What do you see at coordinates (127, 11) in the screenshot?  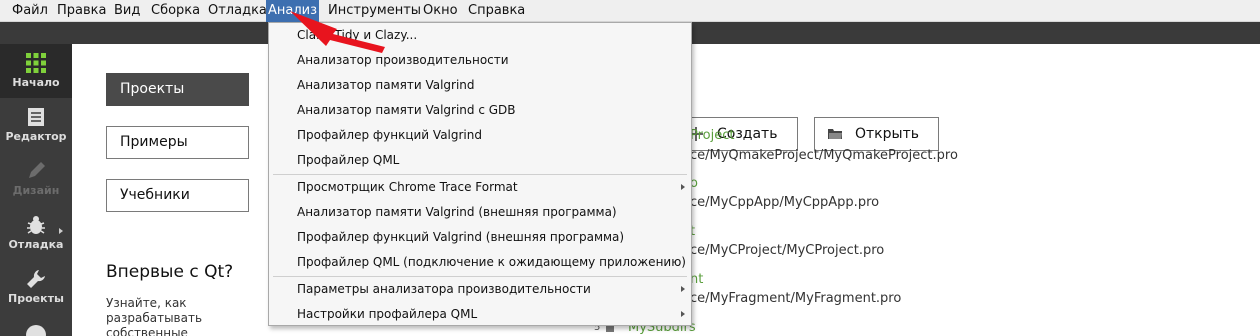 I see `menu-view: Вид` at bounding box center [127, 11].